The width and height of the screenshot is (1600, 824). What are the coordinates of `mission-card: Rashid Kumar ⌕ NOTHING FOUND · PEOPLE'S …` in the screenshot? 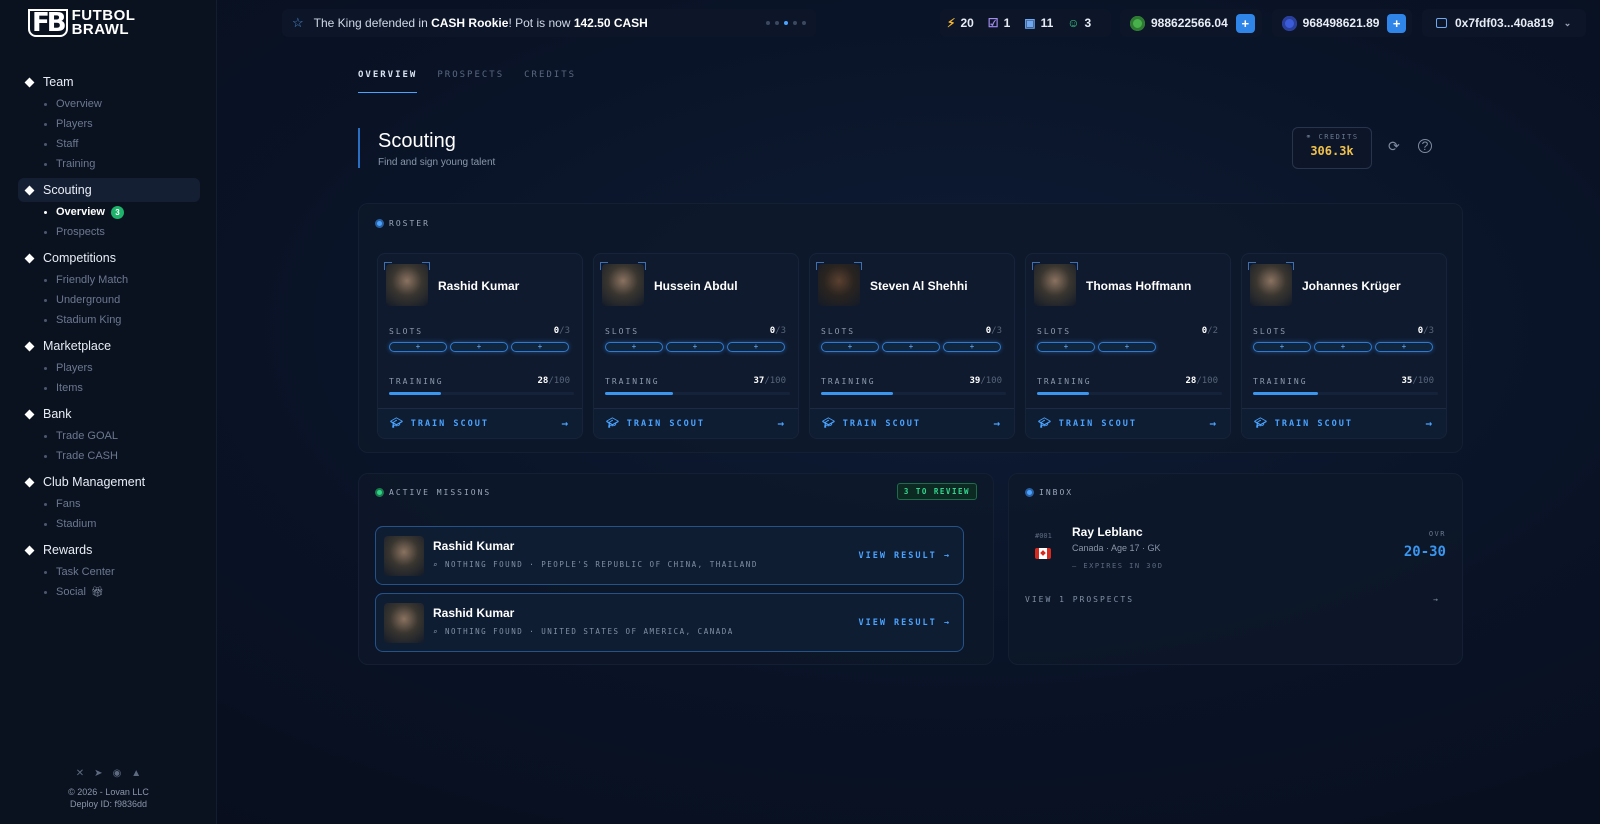 It's located at (669, 555).